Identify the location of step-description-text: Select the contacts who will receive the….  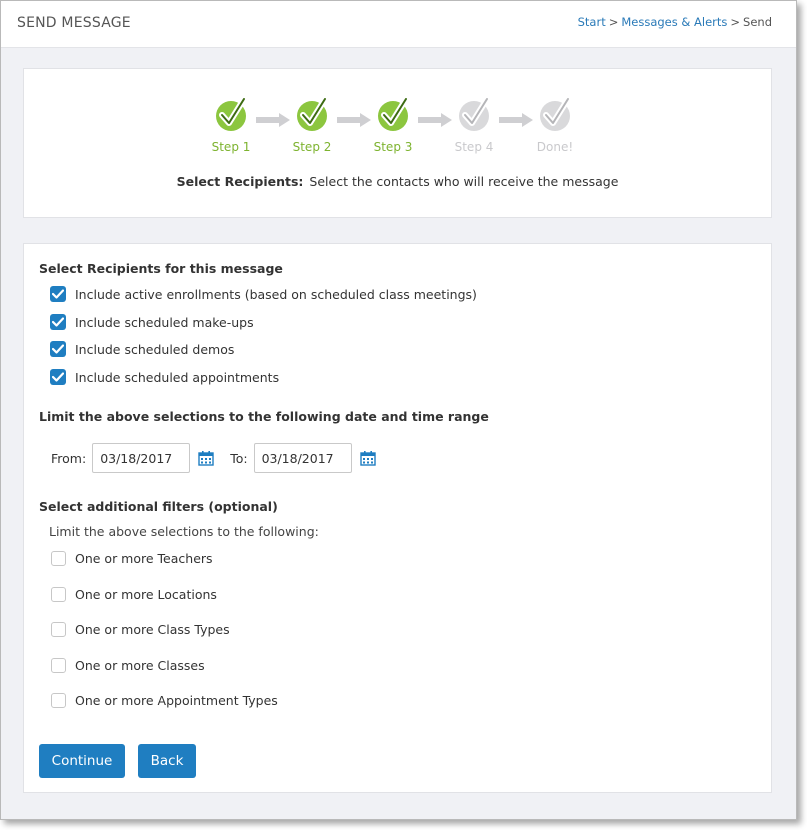
(464, 181).